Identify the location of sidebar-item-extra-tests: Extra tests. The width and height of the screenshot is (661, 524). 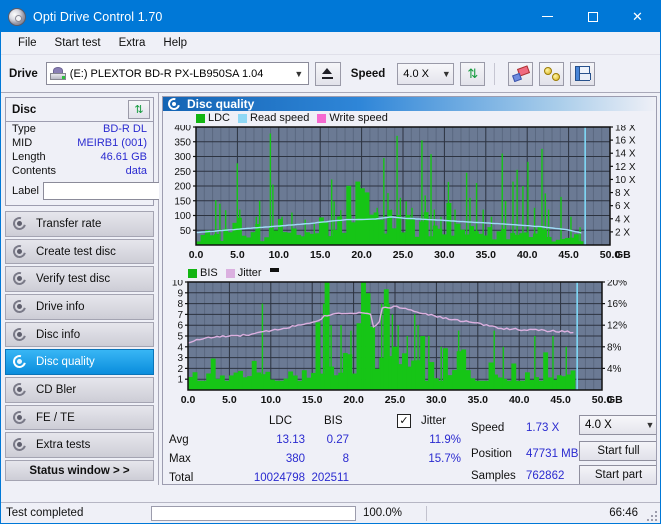
(79, 445).